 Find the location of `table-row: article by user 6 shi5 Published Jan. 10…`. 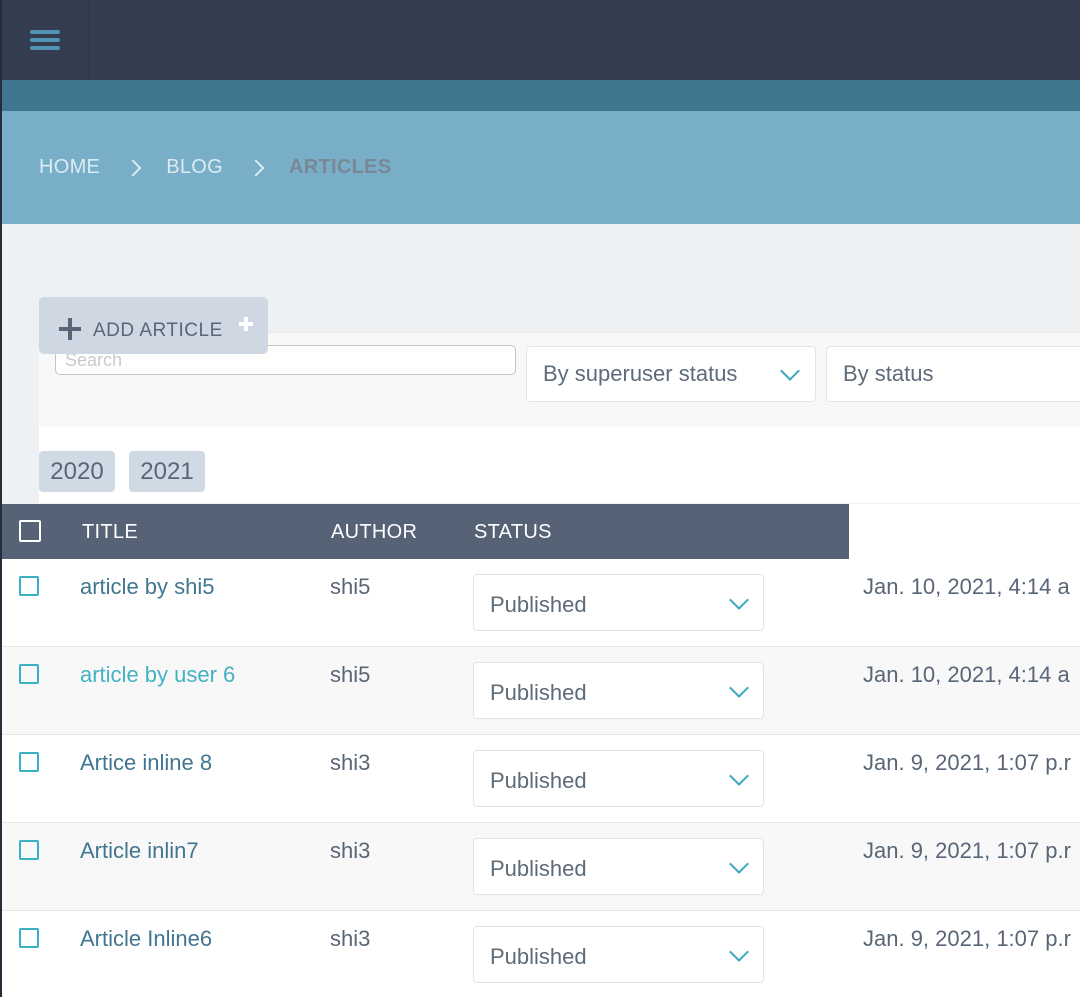

table-row: article by user 6 shi5 Published Jan. 10… is located at coordinates (540, 691).